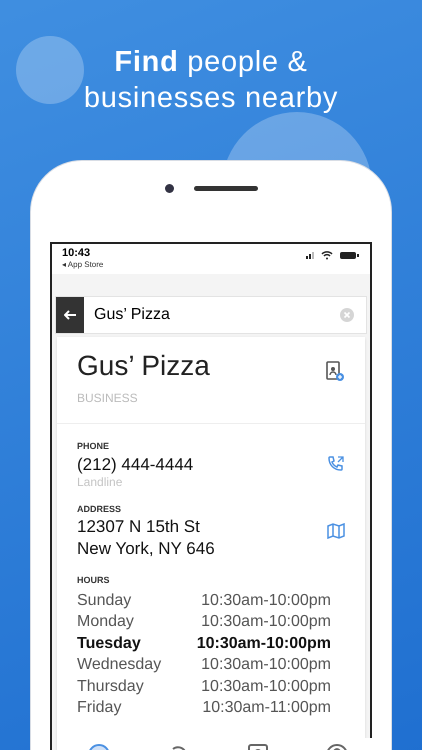  I want to click on address-label: ADDRESS, so click(99, 509).